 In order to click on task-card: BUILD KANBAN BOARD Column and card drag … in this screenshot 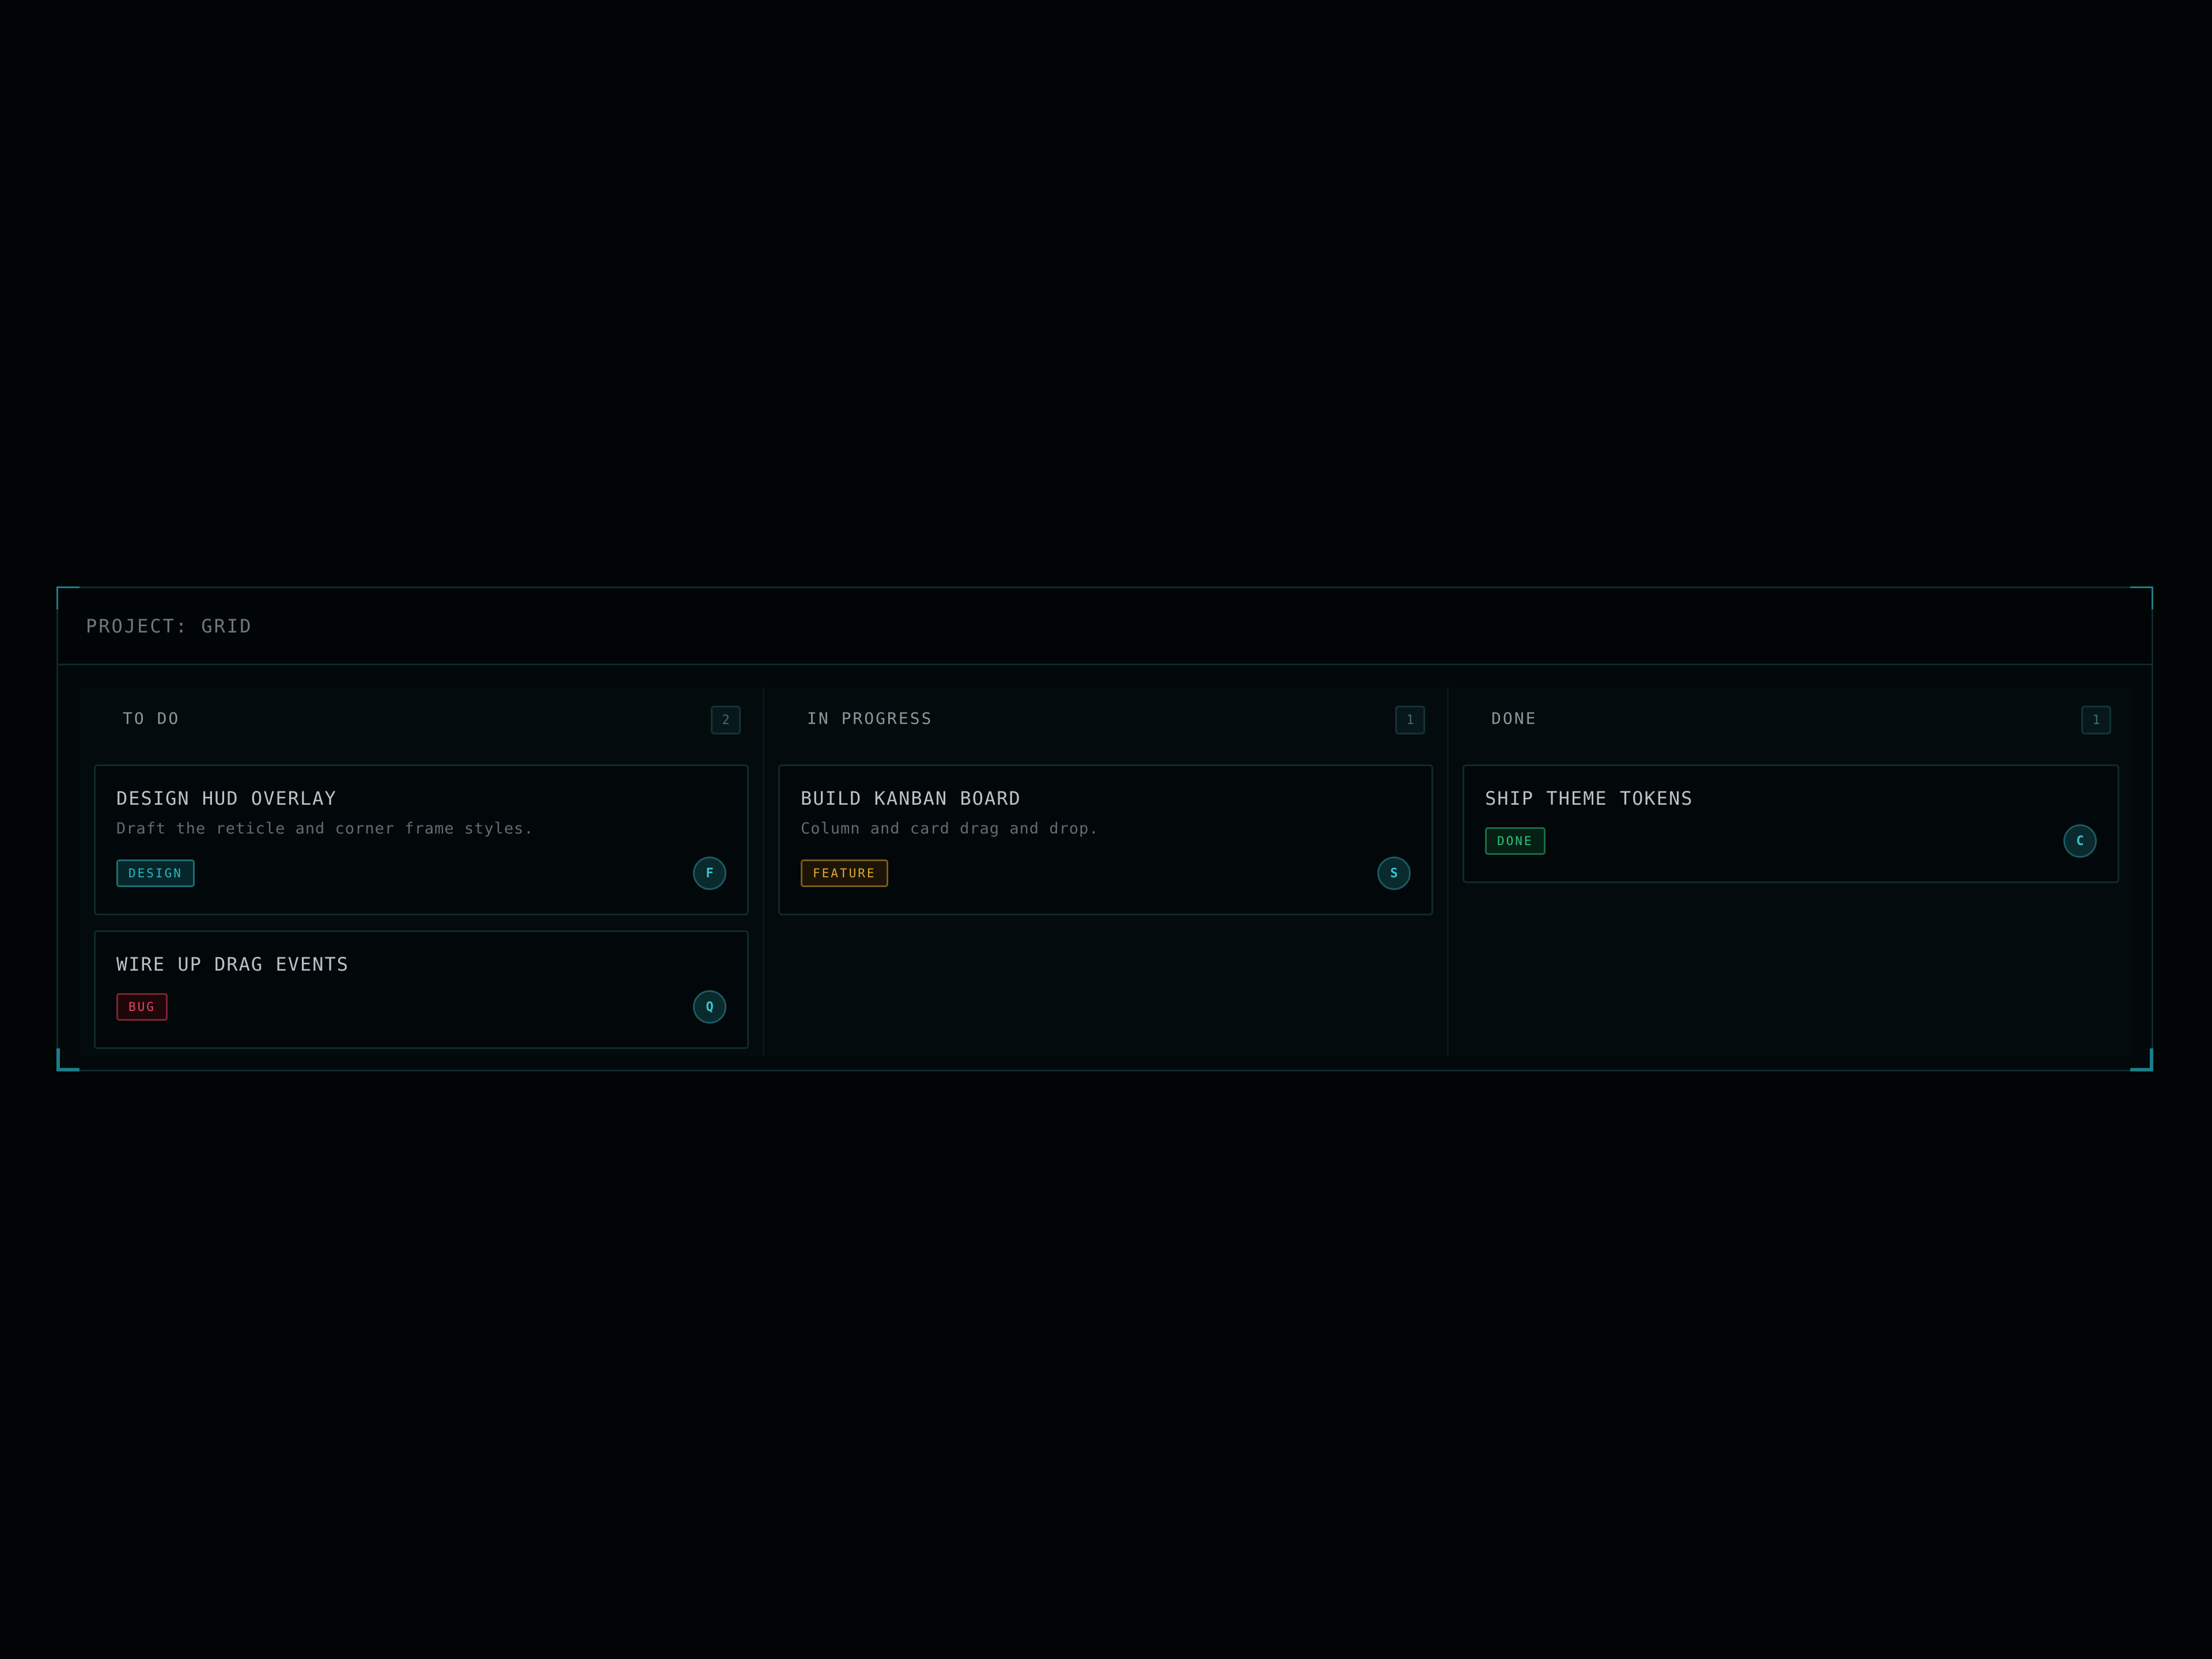, I will do `click(1105, 839)`.